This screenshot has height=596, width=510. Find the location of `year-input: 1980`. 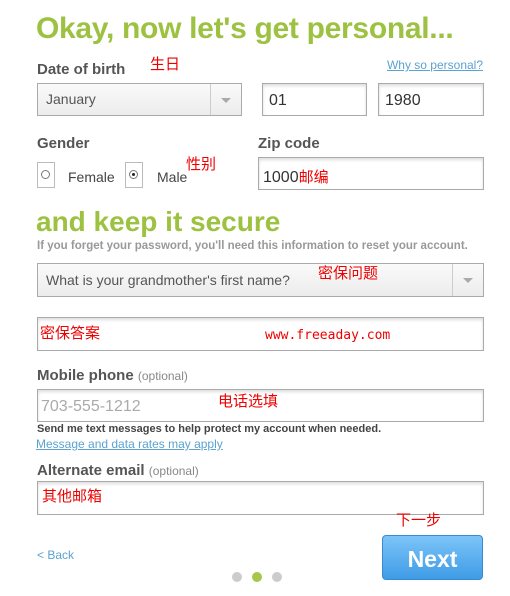

year-input: 1980 is located at coordinates (431, 99).